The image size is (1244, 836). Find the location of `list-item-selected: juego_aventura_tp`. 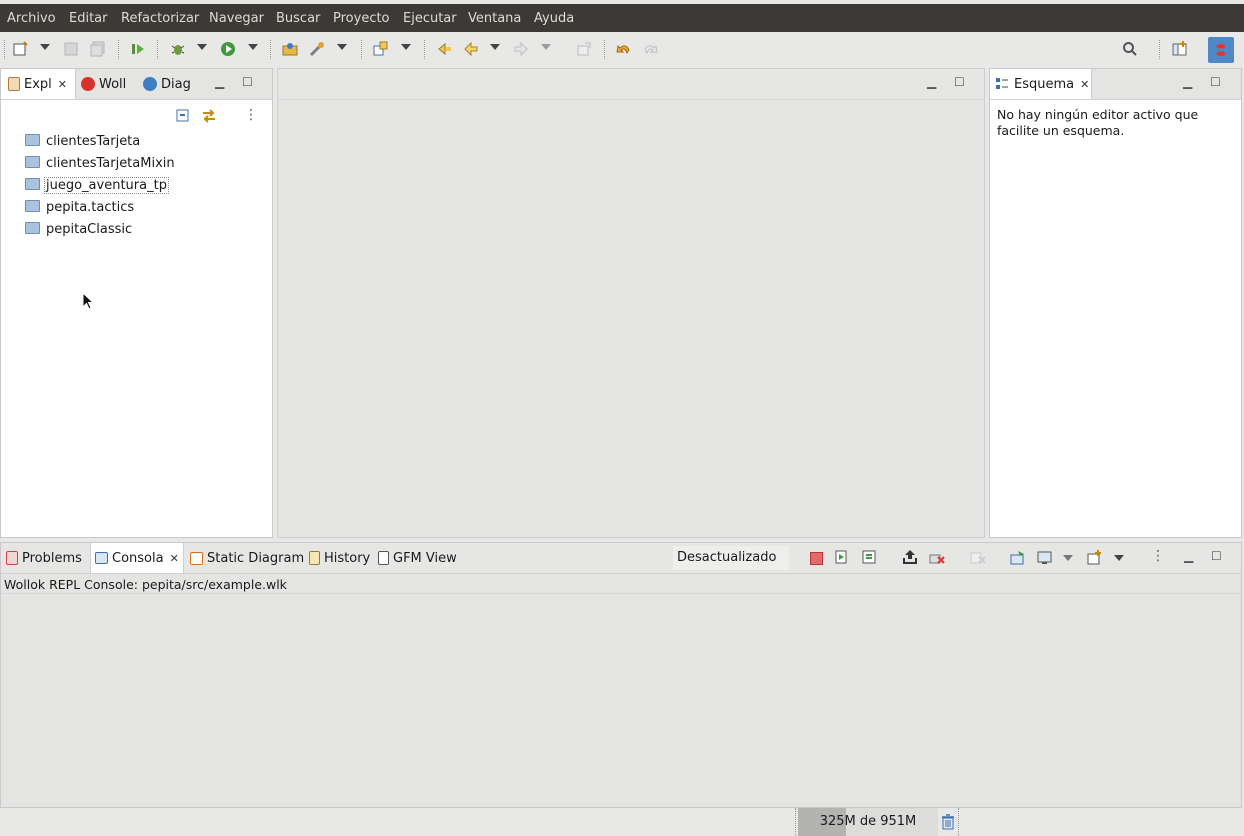

list-item-selected: juego_aventura_tp is located at coordinates (97, 185).